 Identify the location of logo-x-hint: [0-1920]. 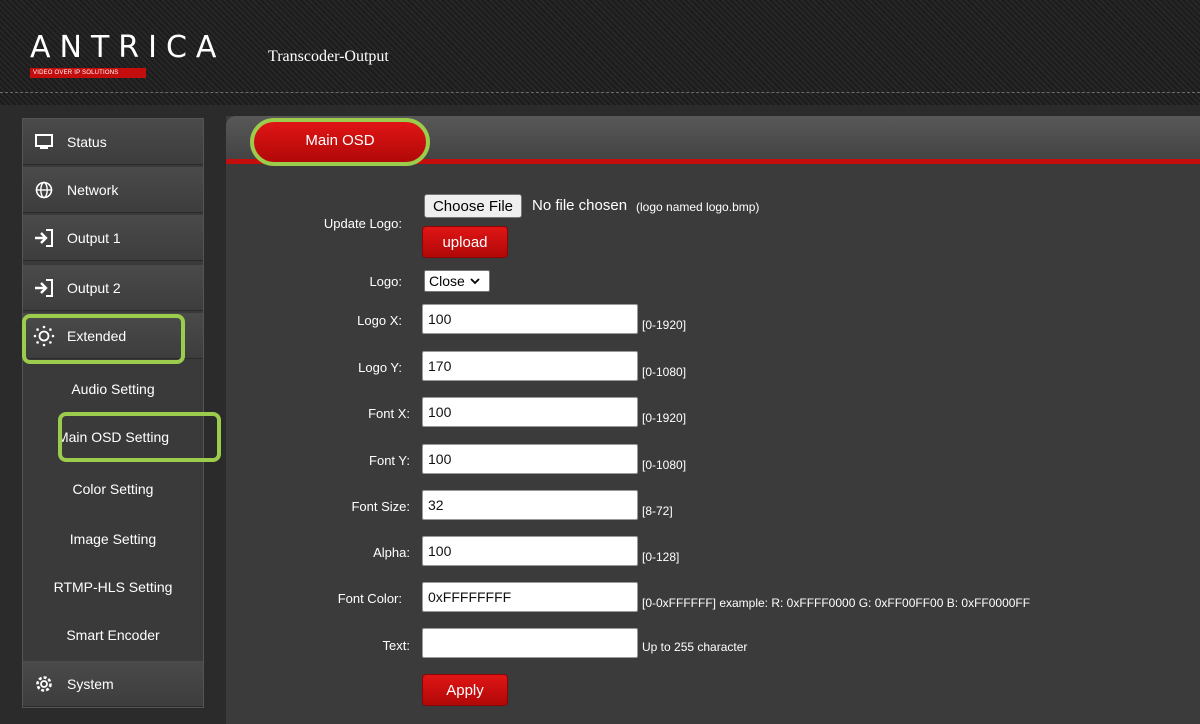
(664, 325).